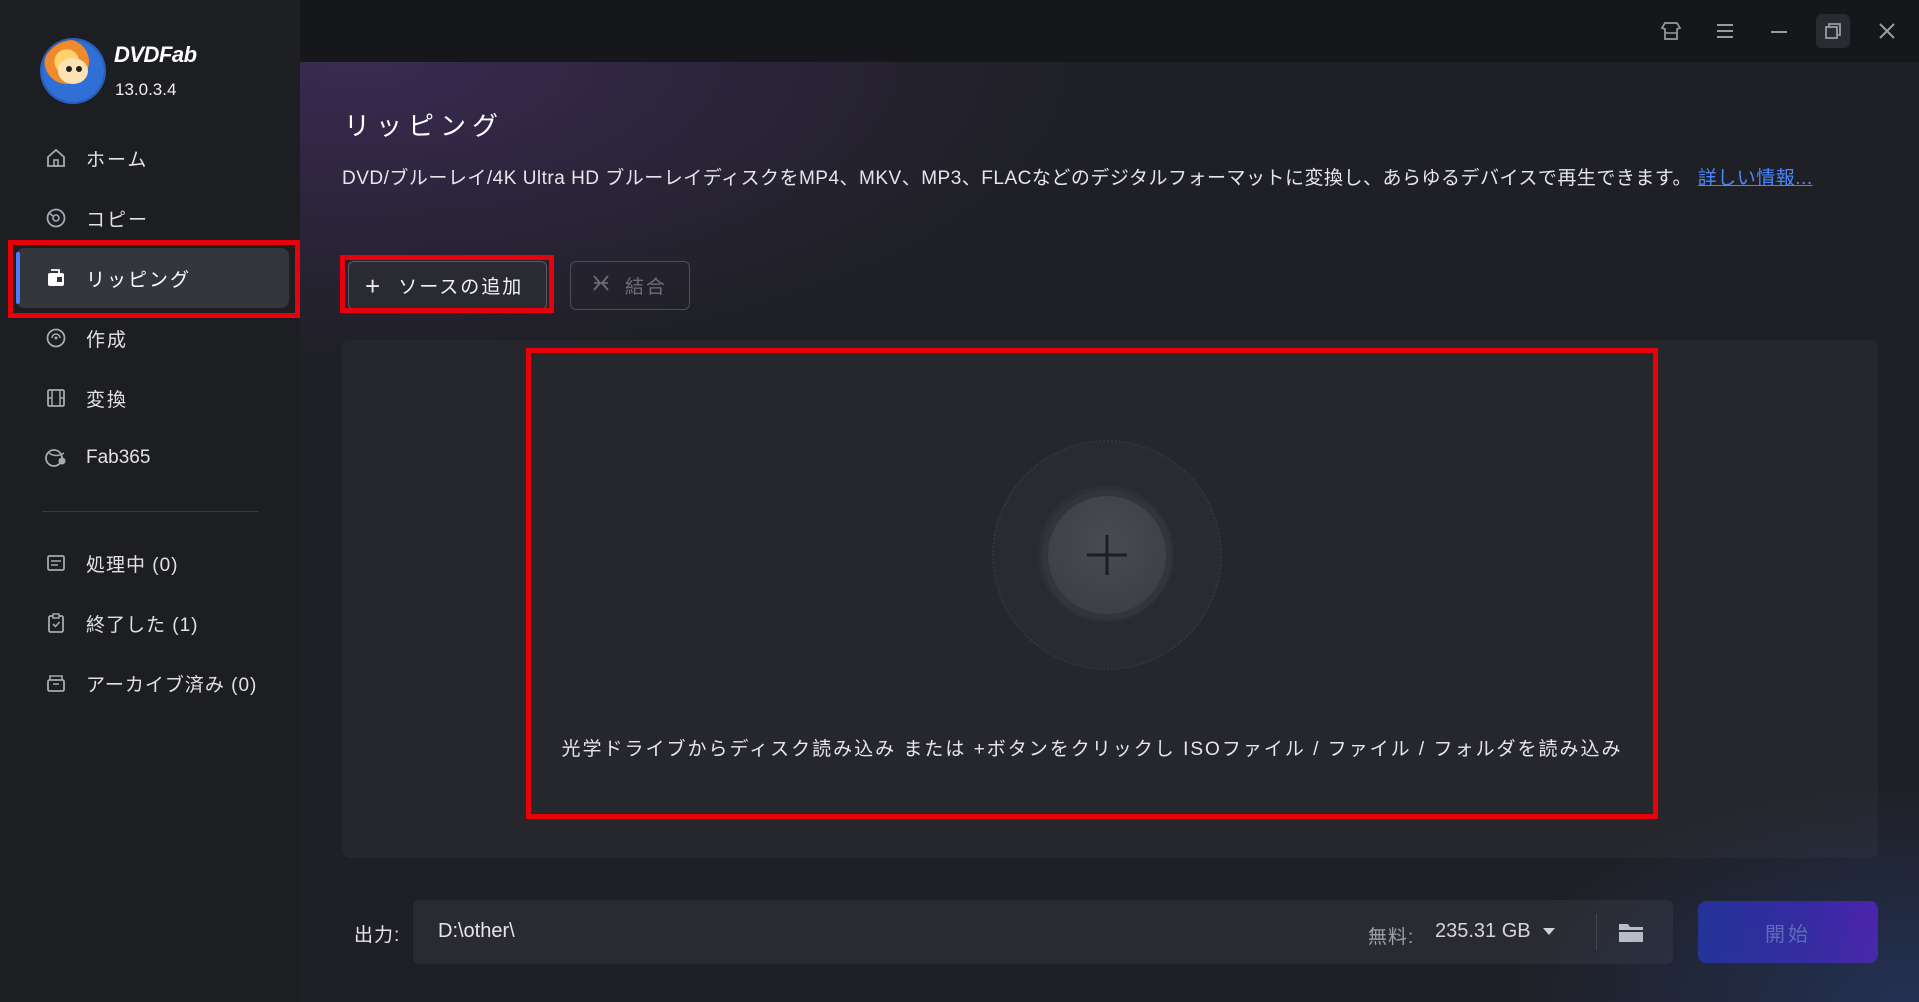 The image size is (1919, 1002). What do you see at coordinates (155, 54) in the screenshot?
I see `brand-name: DVDFab` at bounding box center [155, 54].